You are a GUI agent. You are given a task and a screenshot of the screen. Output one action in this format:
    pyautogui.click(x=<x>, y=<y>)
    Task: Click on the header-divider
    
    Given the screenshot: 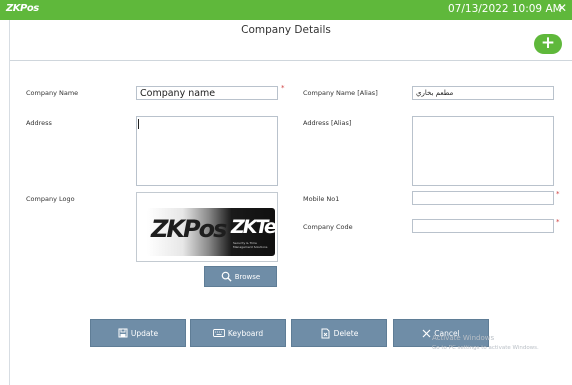 What is the action you would take?
    pyautogui.click(x=291, y=60)
    